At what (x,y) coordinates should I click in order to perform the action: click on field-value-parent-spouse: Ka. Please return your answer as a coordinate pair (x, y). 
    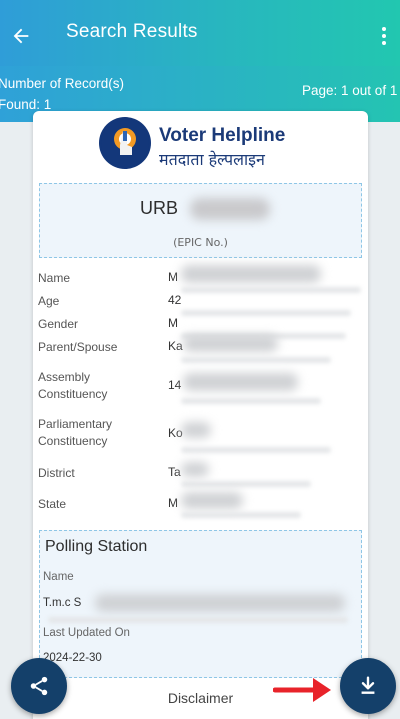
    Looking at the image, I should click on (175, 346).